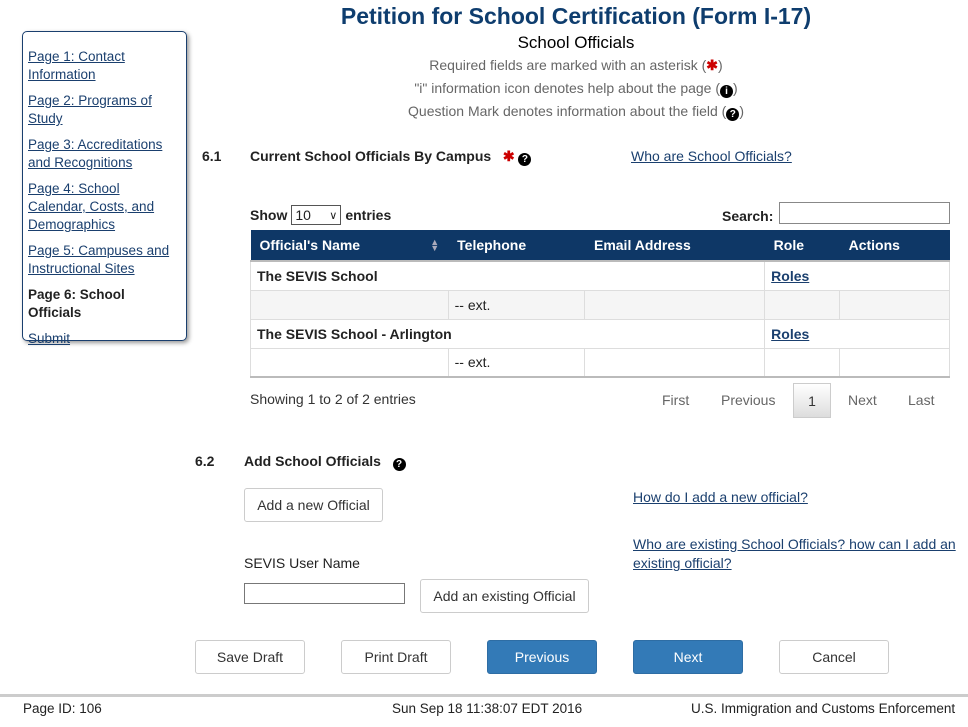  I want to click on col-actions: Actions, so click(894, 246).